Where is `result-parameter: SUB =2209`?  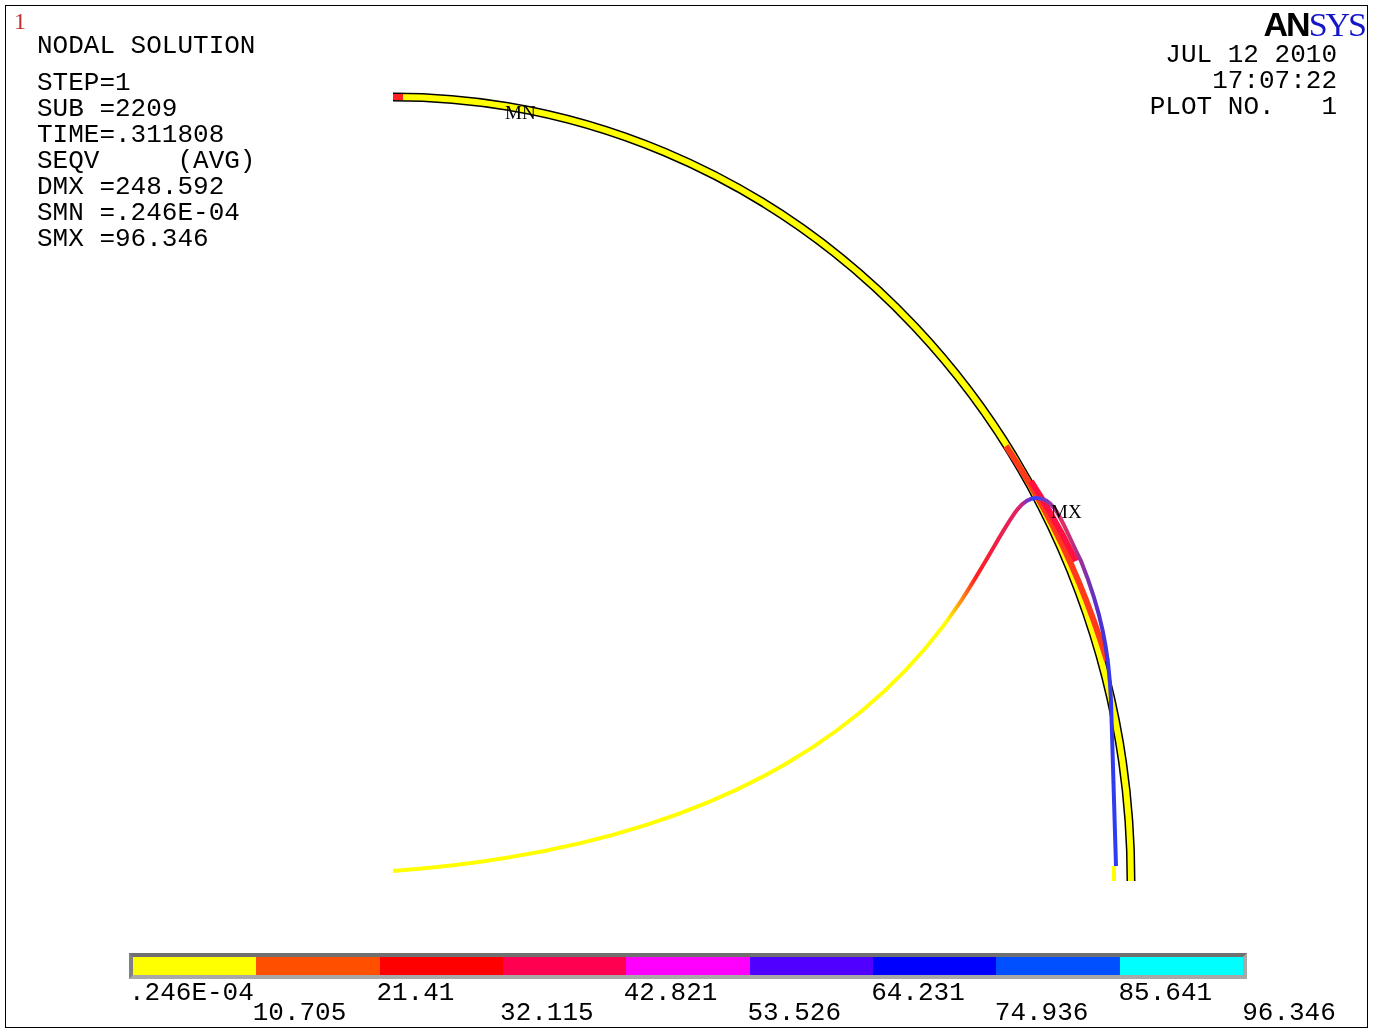 result-parameter: SUB =2209 is located at coordinates (107, 109).